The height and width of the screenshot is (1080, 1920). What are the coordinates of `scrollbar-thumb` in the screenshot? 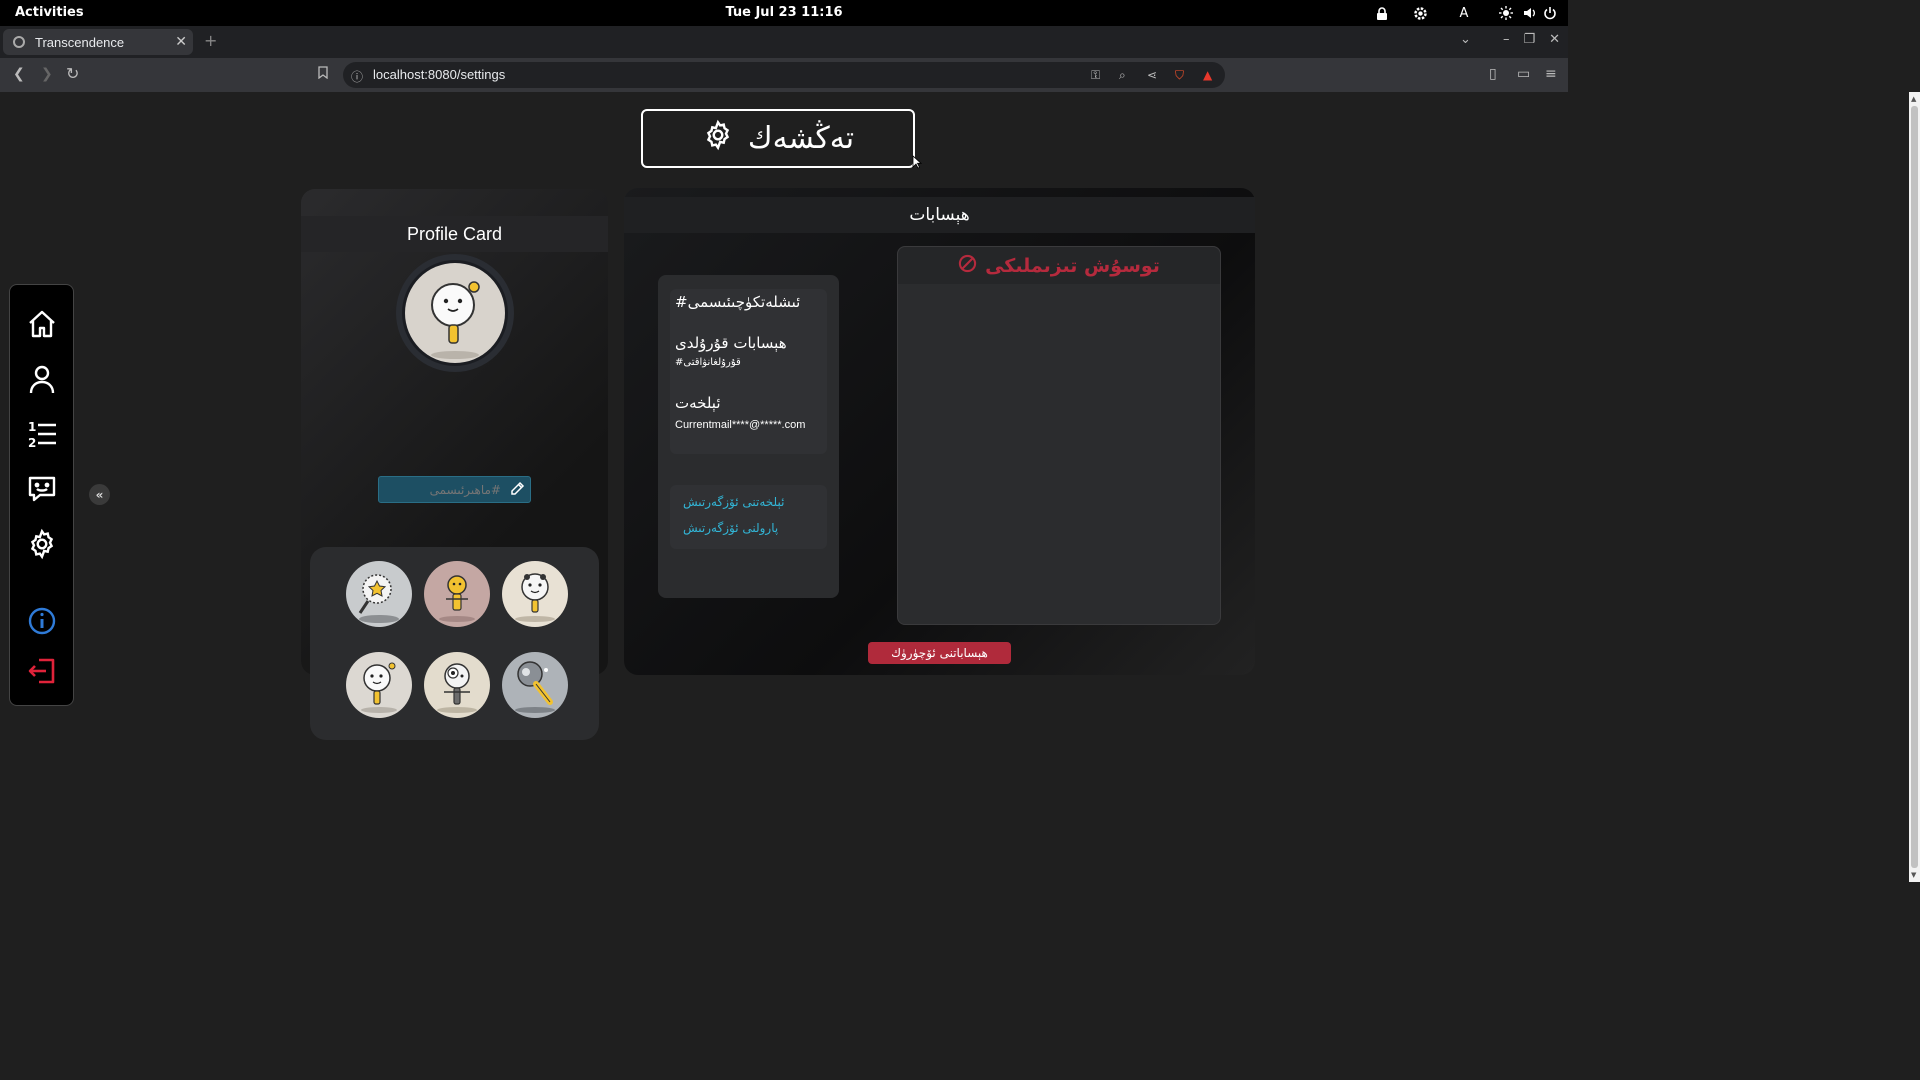 It's located at (1914, 487).